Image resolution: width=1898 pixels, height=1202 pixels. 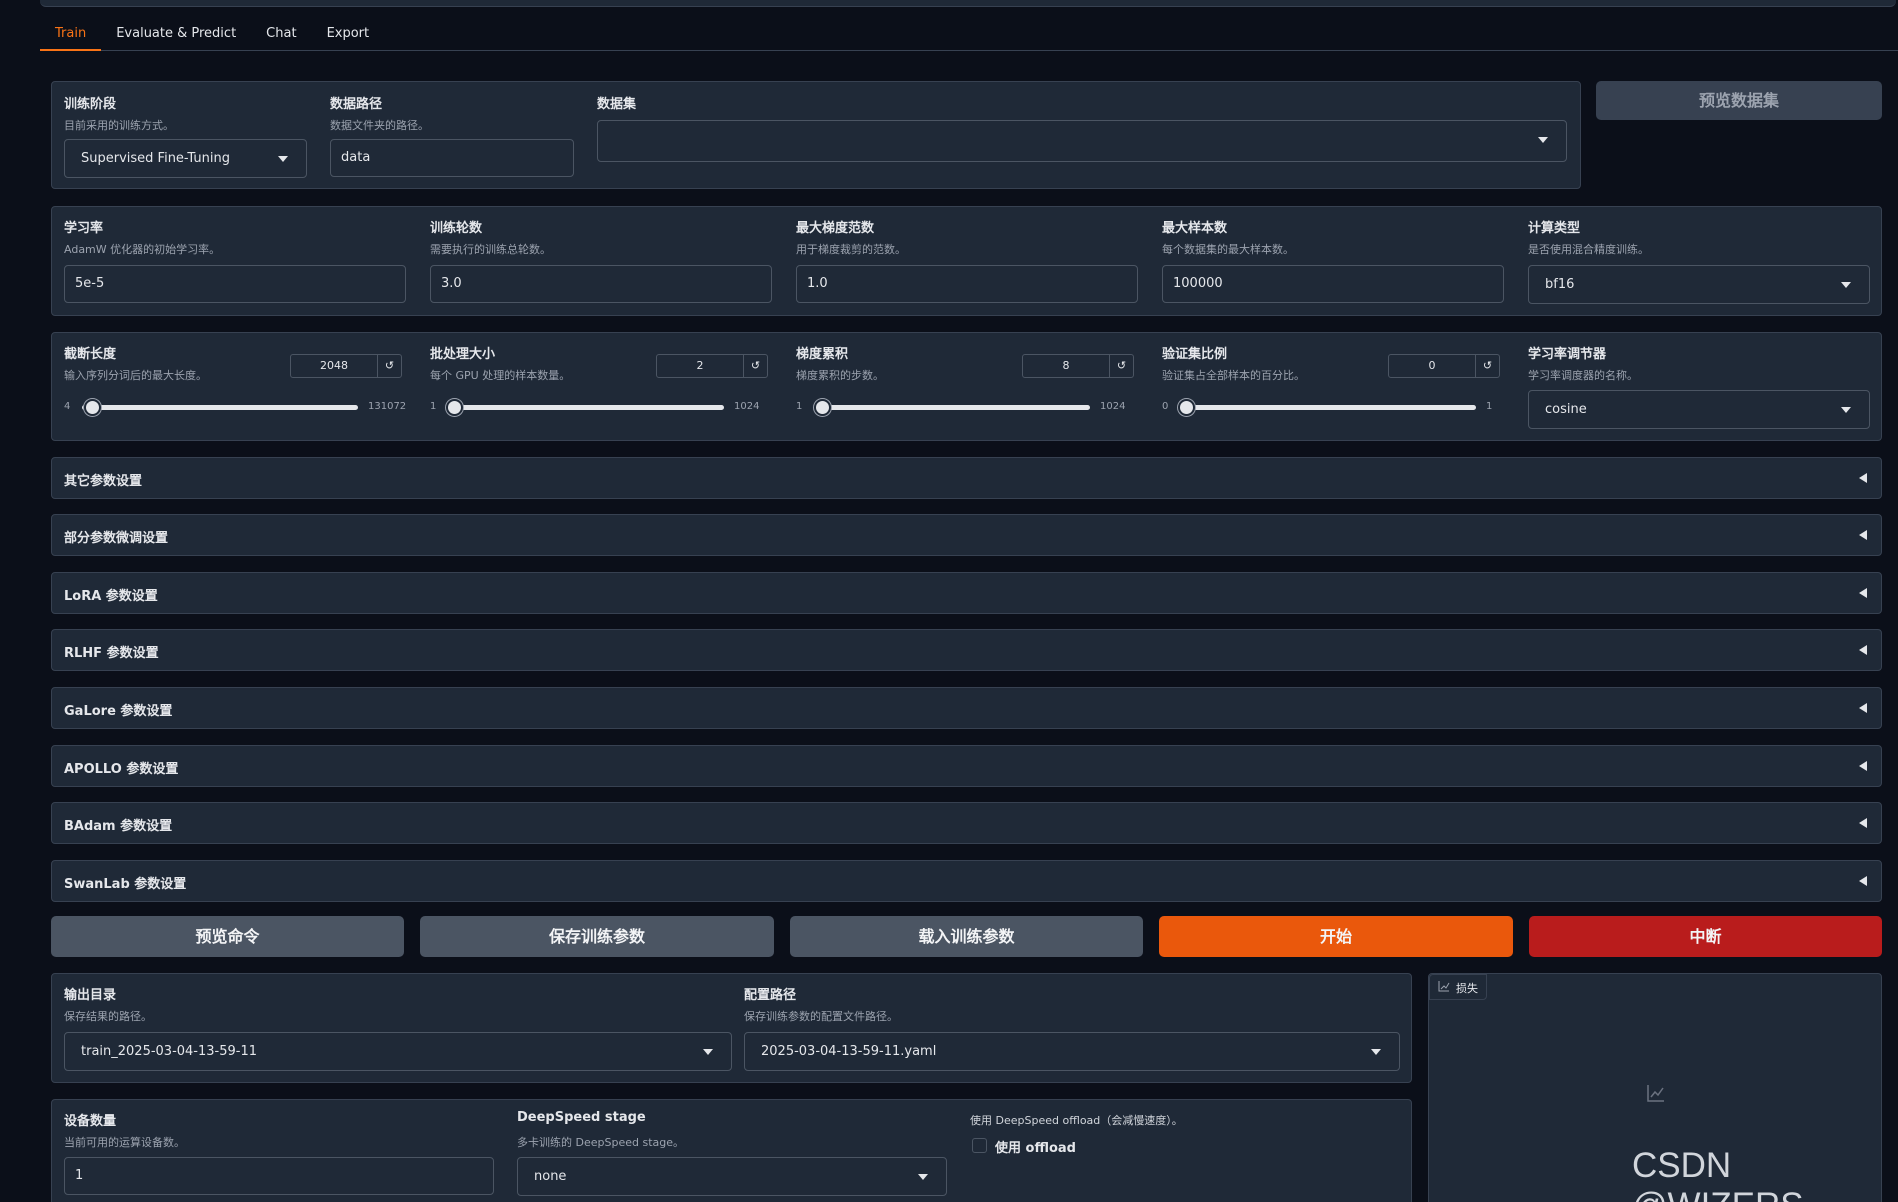 I want to click on learning-rate-info: AdamW 优化器的初始学习率。, so click(x=142, y=249).